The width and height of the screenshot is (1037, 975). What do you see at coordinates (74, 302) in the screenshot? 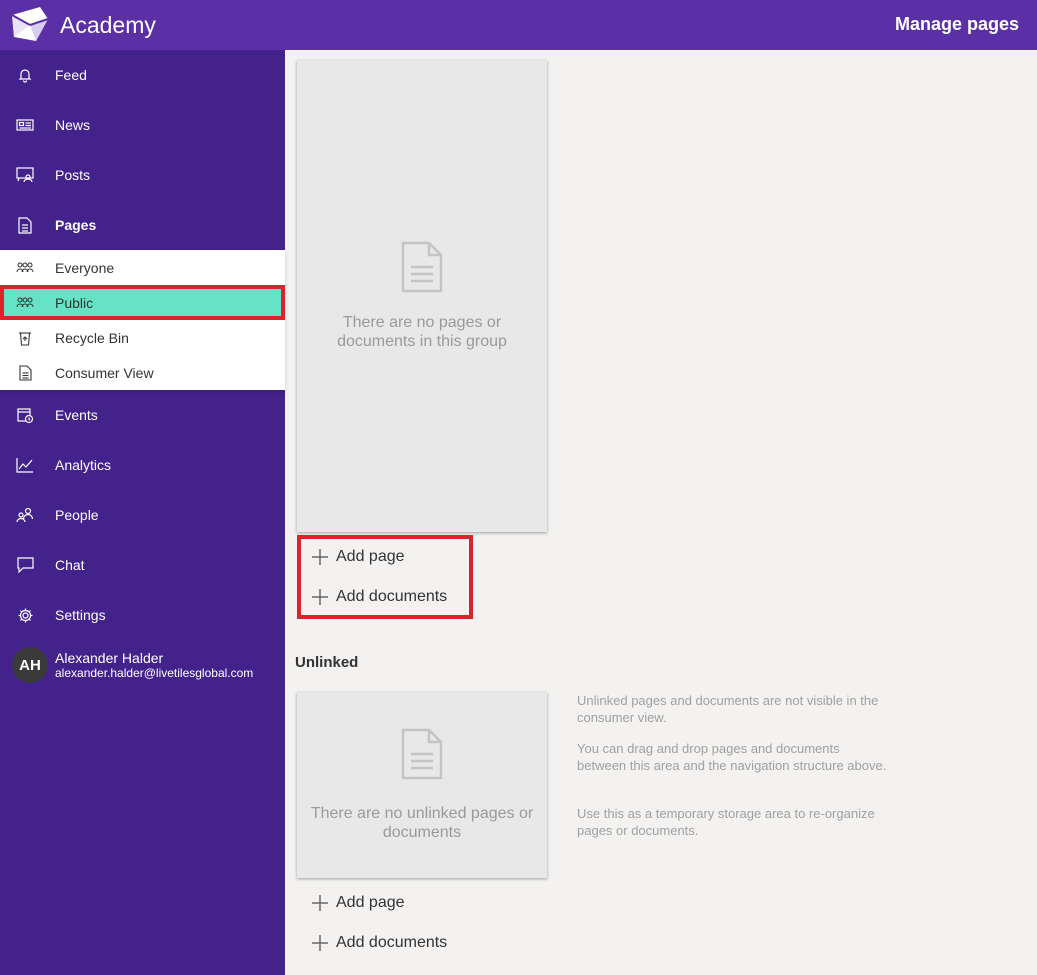
I see `subnav-item-label: Public` at bounding box center [74, 302].